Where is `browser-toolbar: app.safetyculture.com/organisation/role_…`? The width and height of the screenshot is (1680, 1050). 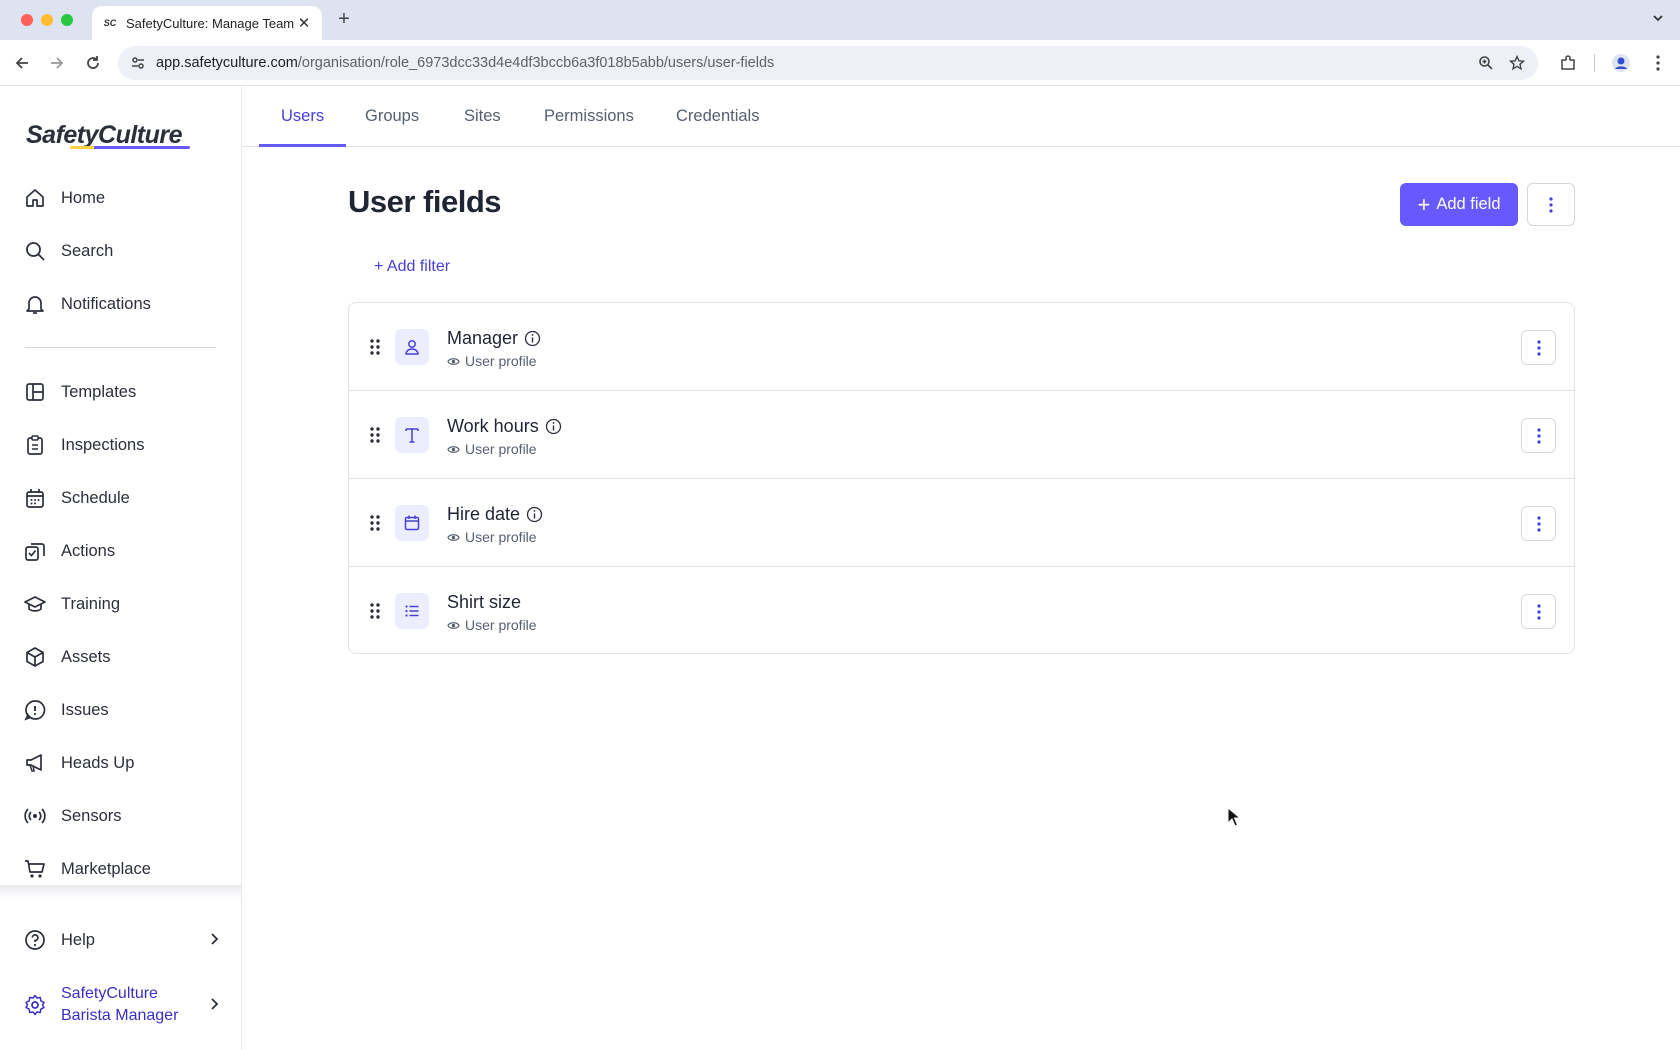
browser-toolbar: app.safetyculture.com/organisation/role_… is located at coordinates (840, 63).